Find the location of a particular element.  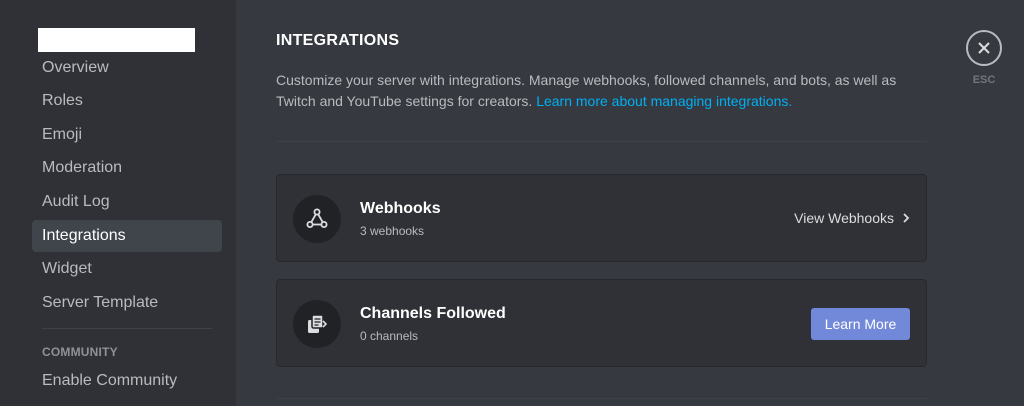

esc-label: ESC is located at coordinates (984, 80).